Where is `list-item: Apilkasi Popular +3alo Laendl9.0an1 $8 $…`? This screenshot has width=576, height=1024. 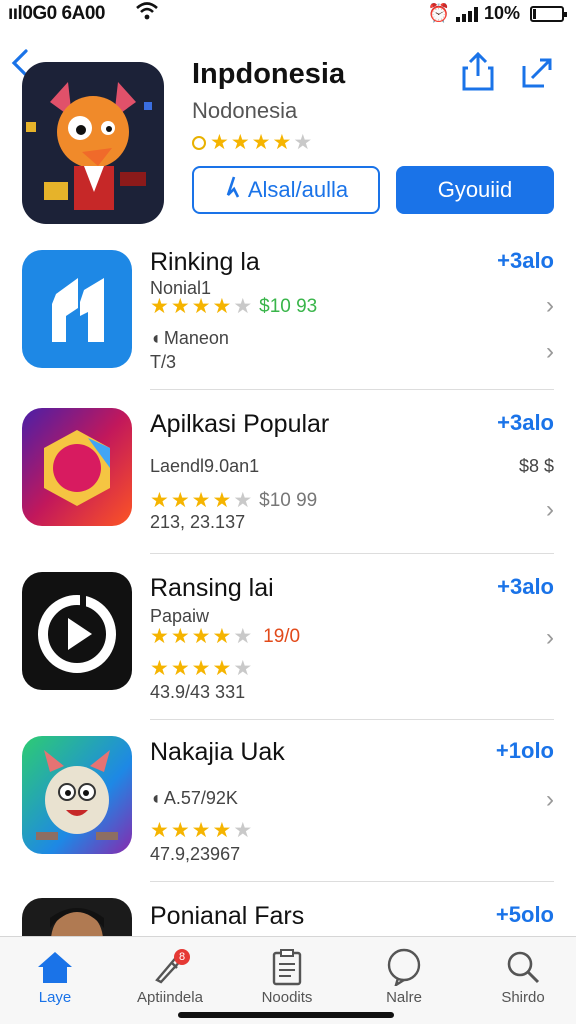
list-item: Apilkasi Popular +3alo Laendl9.0an1 $8 $… is located at coordinates (288, 481).